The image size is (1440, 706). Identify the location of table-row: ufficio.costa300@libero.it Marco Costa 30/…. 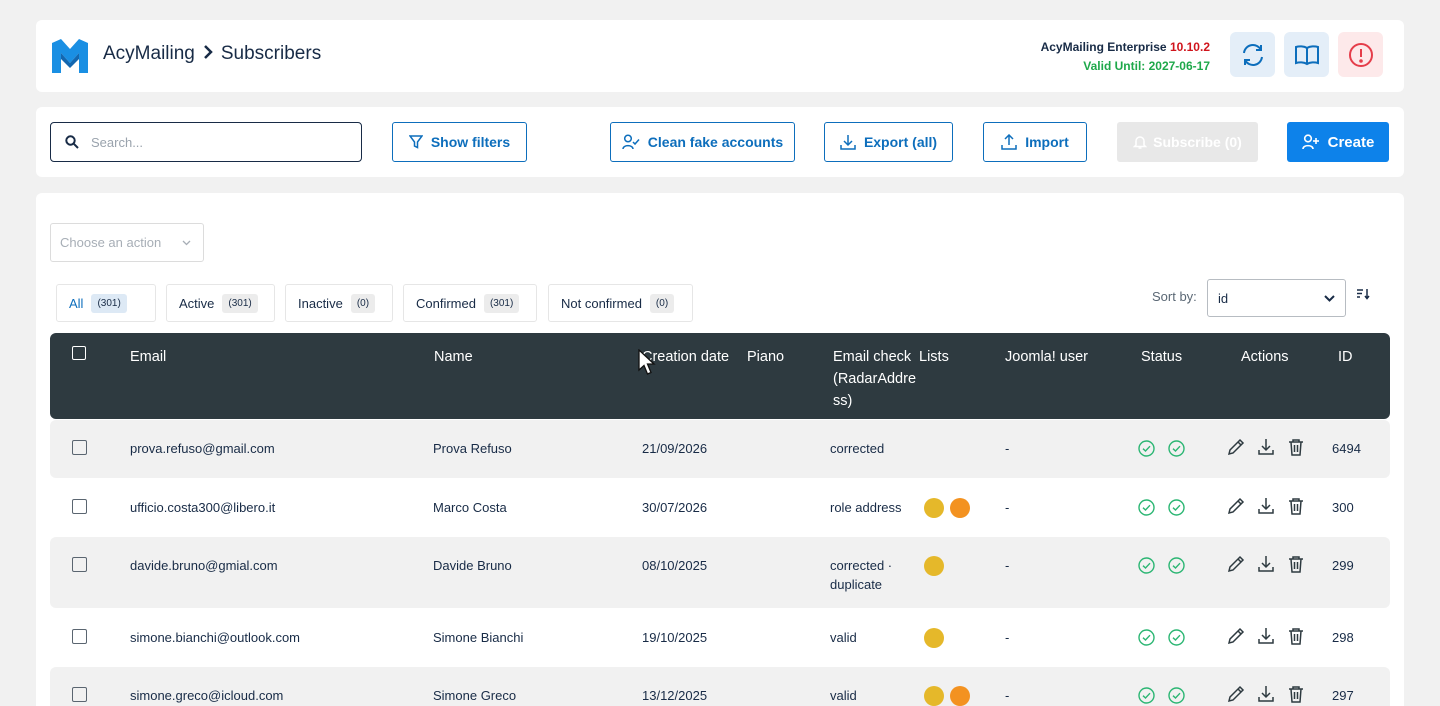
(720, 508).